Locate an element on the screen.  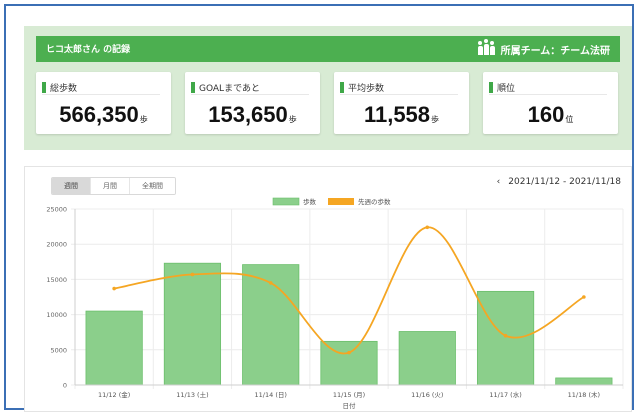
stat-label: 順位 is located at coordinates (506, 88).